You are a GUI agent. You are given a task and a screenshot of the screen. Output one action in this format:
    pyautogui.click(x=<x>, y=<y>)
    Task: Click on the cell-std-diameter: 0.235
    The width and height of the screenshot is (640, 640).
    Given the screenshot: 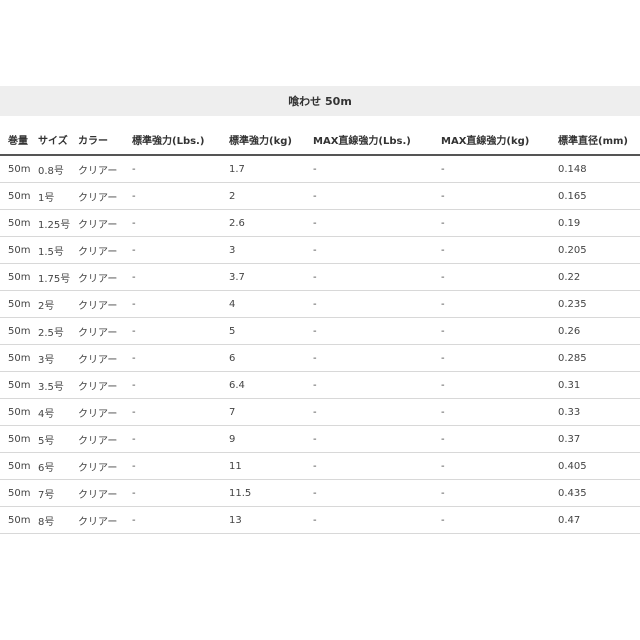 What is the action you would take?
    pyautogui.click(x=595, y=304)
    